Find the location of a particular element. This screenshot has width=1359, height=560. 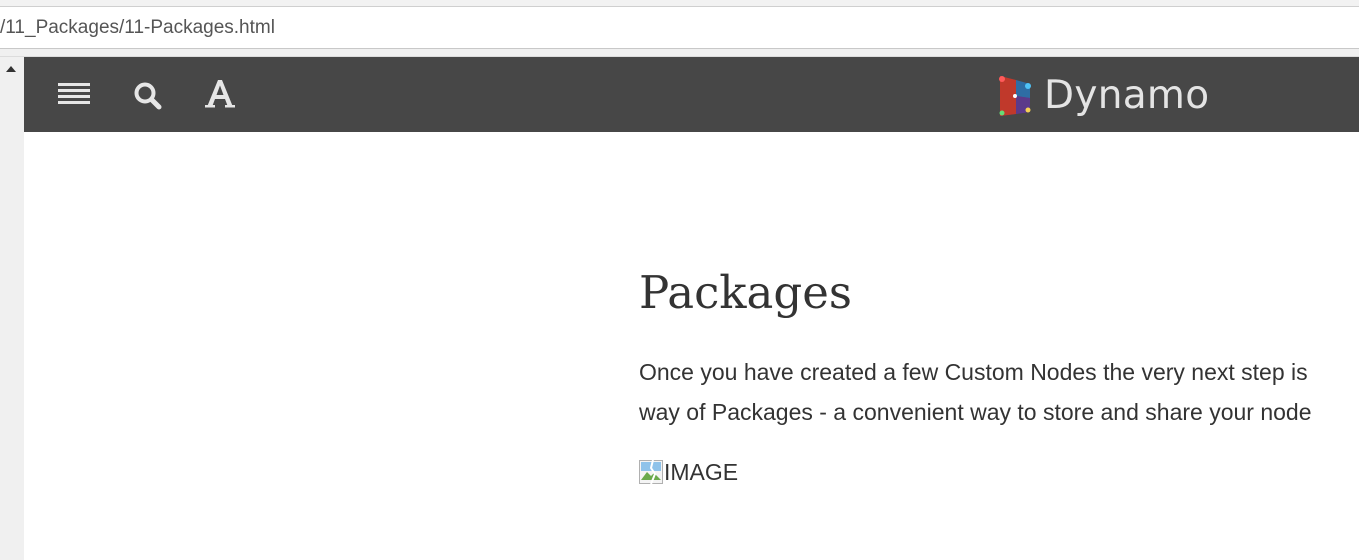

browser-top-edge is located at coordinates (679, 3).